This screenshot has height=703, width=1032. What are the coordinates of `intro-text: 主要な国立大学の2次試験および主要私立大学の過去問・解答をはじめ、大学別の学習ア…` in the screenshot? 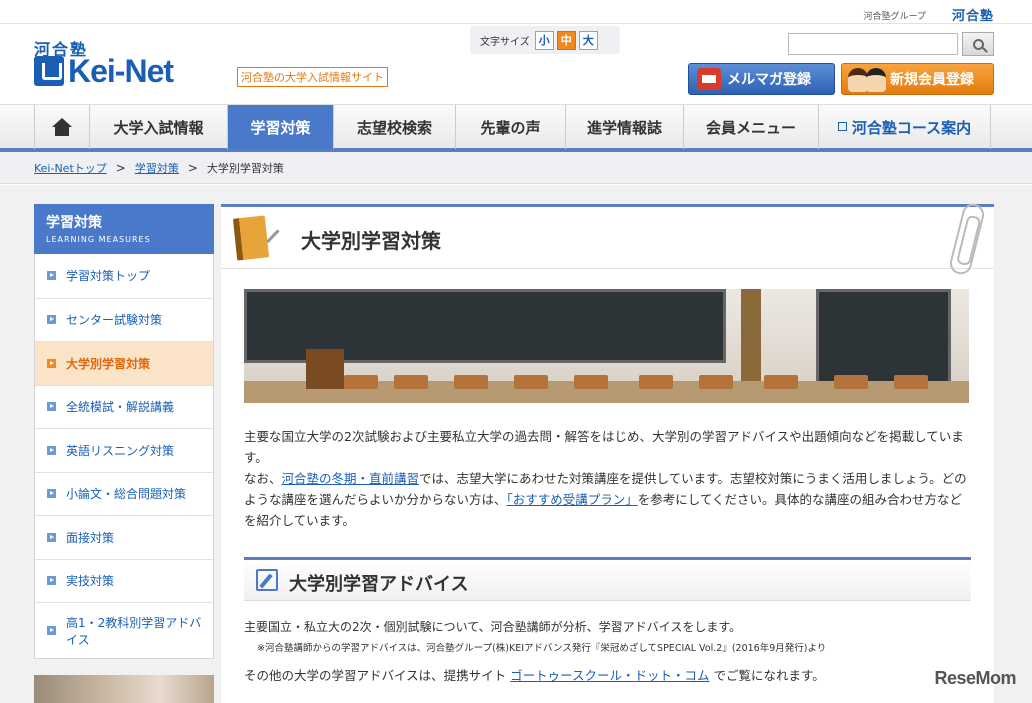 It's located at (609, 478).